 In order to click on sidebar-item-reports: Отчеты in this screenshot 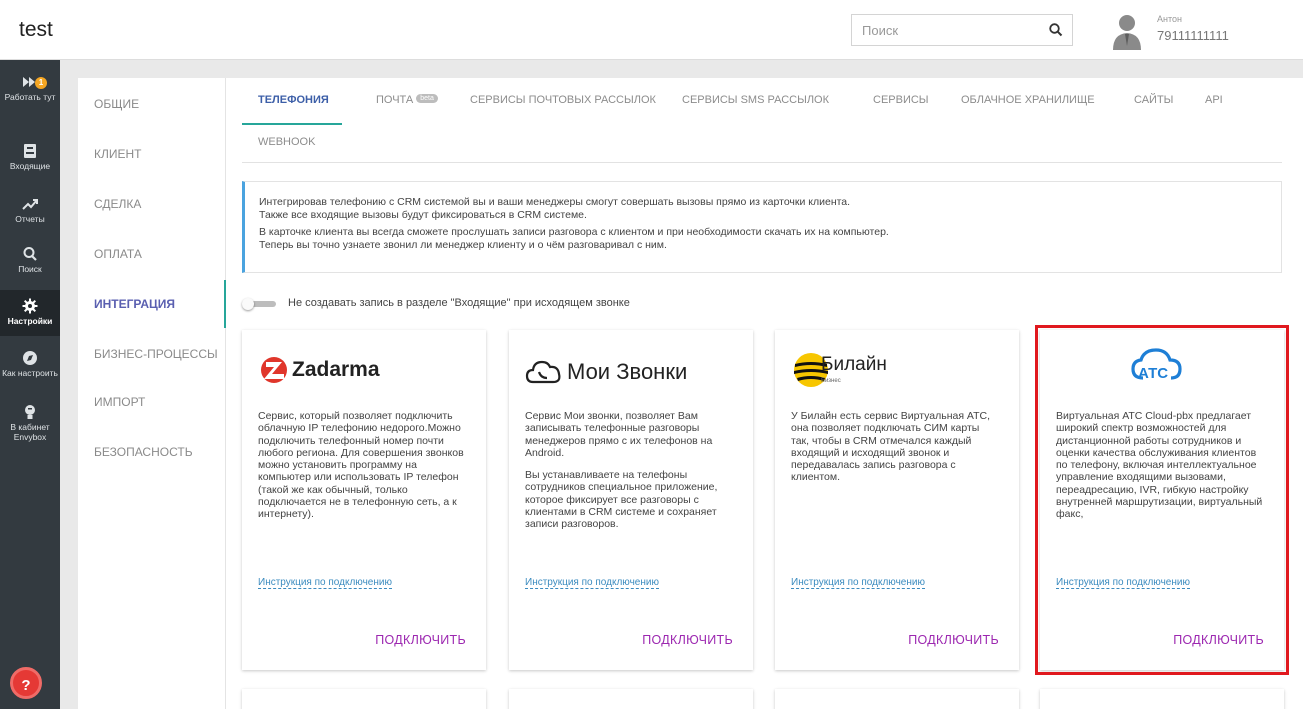, I will do `click(30, 210)`.